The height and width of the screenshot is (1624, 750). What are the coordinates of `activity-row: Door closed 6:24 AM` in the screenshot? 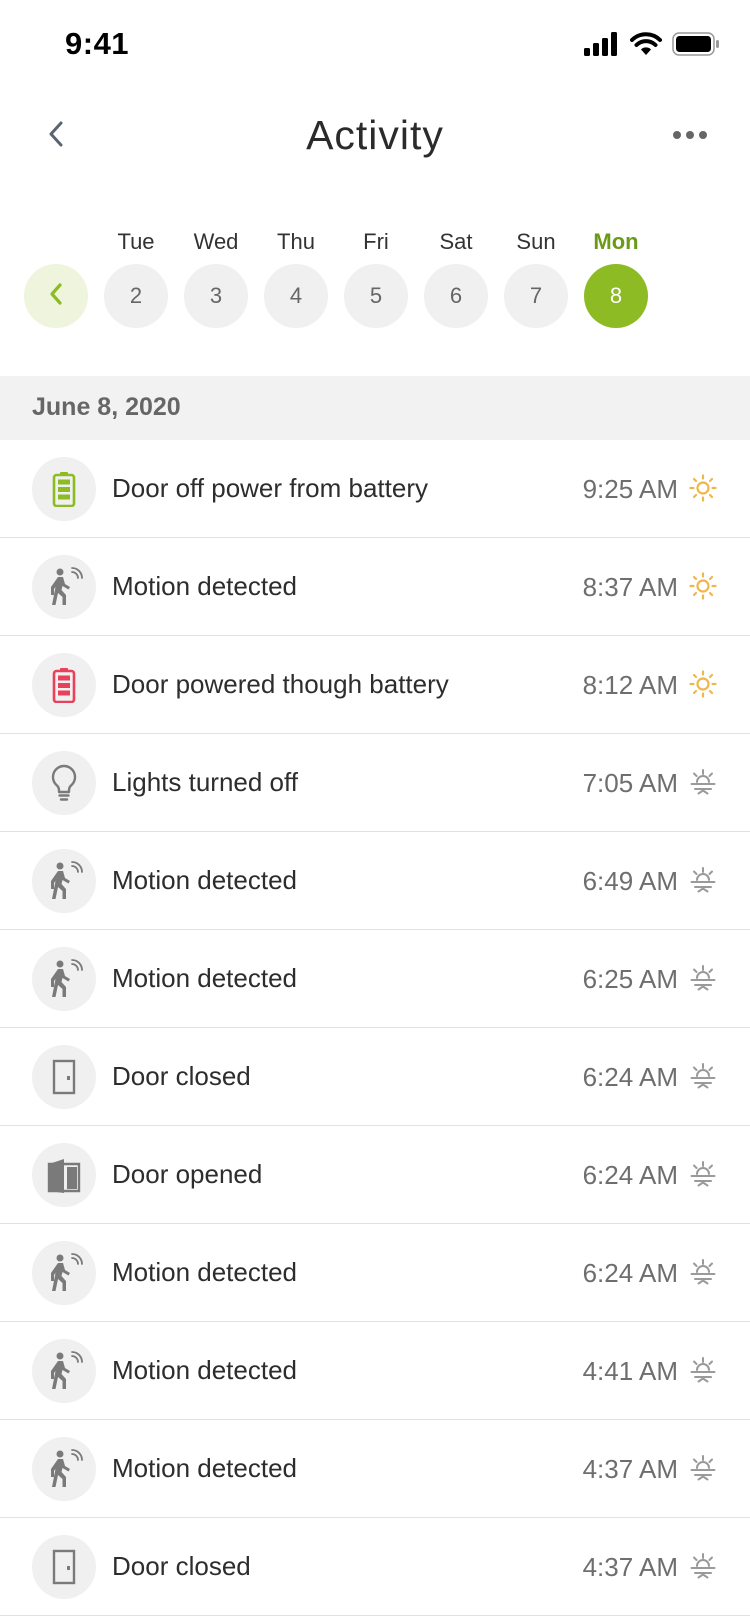 It's located at (375, 1077).